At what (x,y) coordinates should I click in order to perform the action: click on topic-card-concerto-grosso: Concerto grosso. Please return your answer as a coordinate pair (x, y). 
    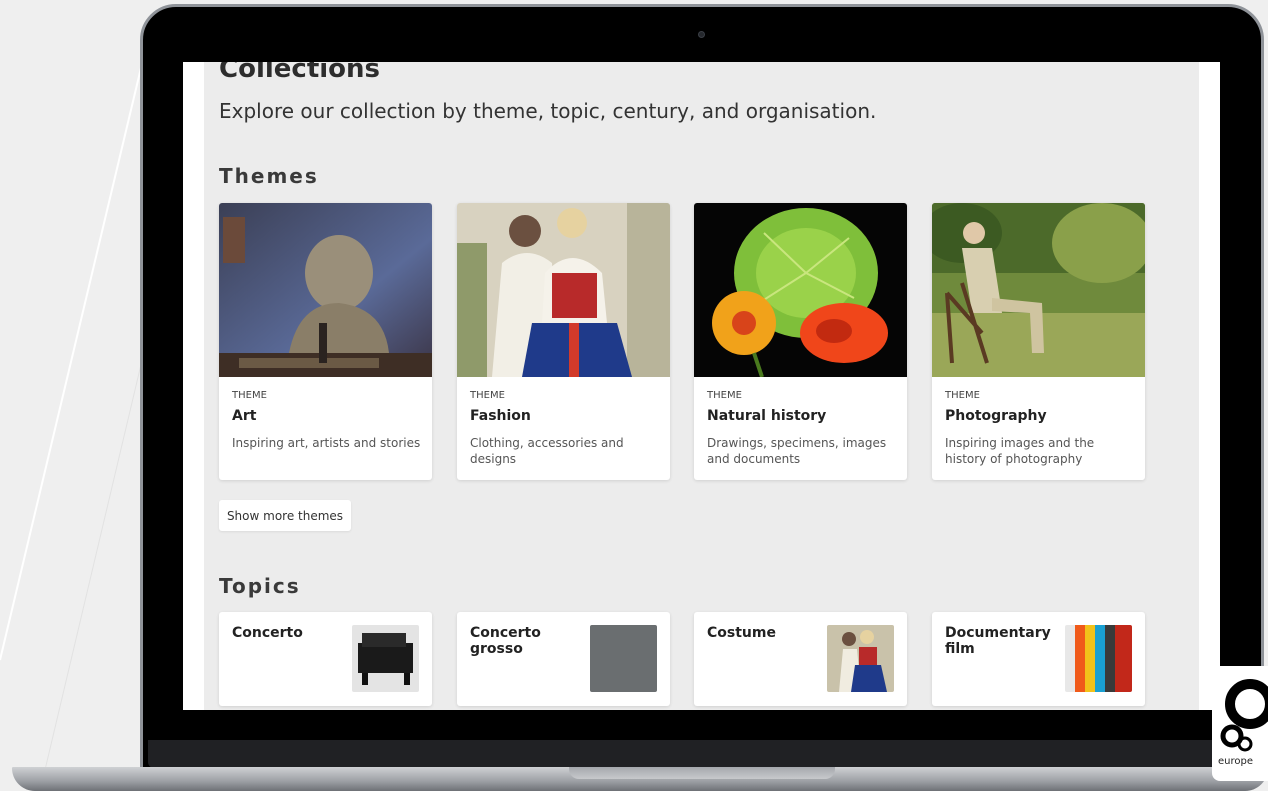
    Looking at the image, I should click on (563, 659).